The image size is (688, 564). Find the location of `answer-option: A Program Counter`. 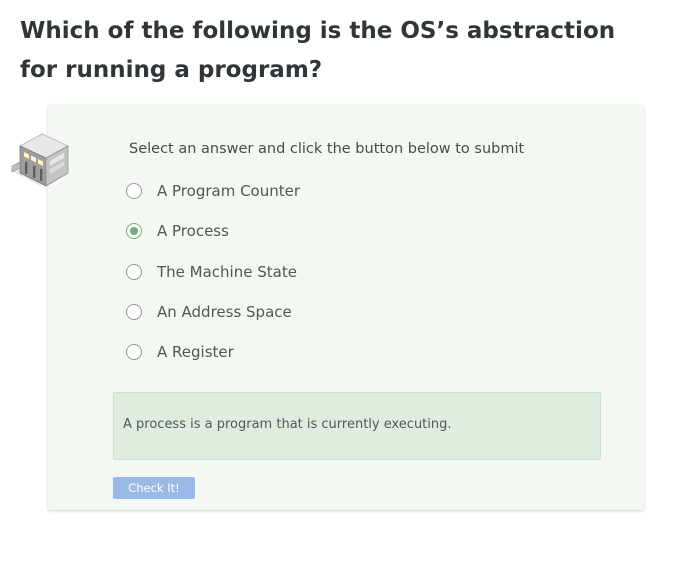

answer-option: A Program Counter is located at coordinates (213, 199).